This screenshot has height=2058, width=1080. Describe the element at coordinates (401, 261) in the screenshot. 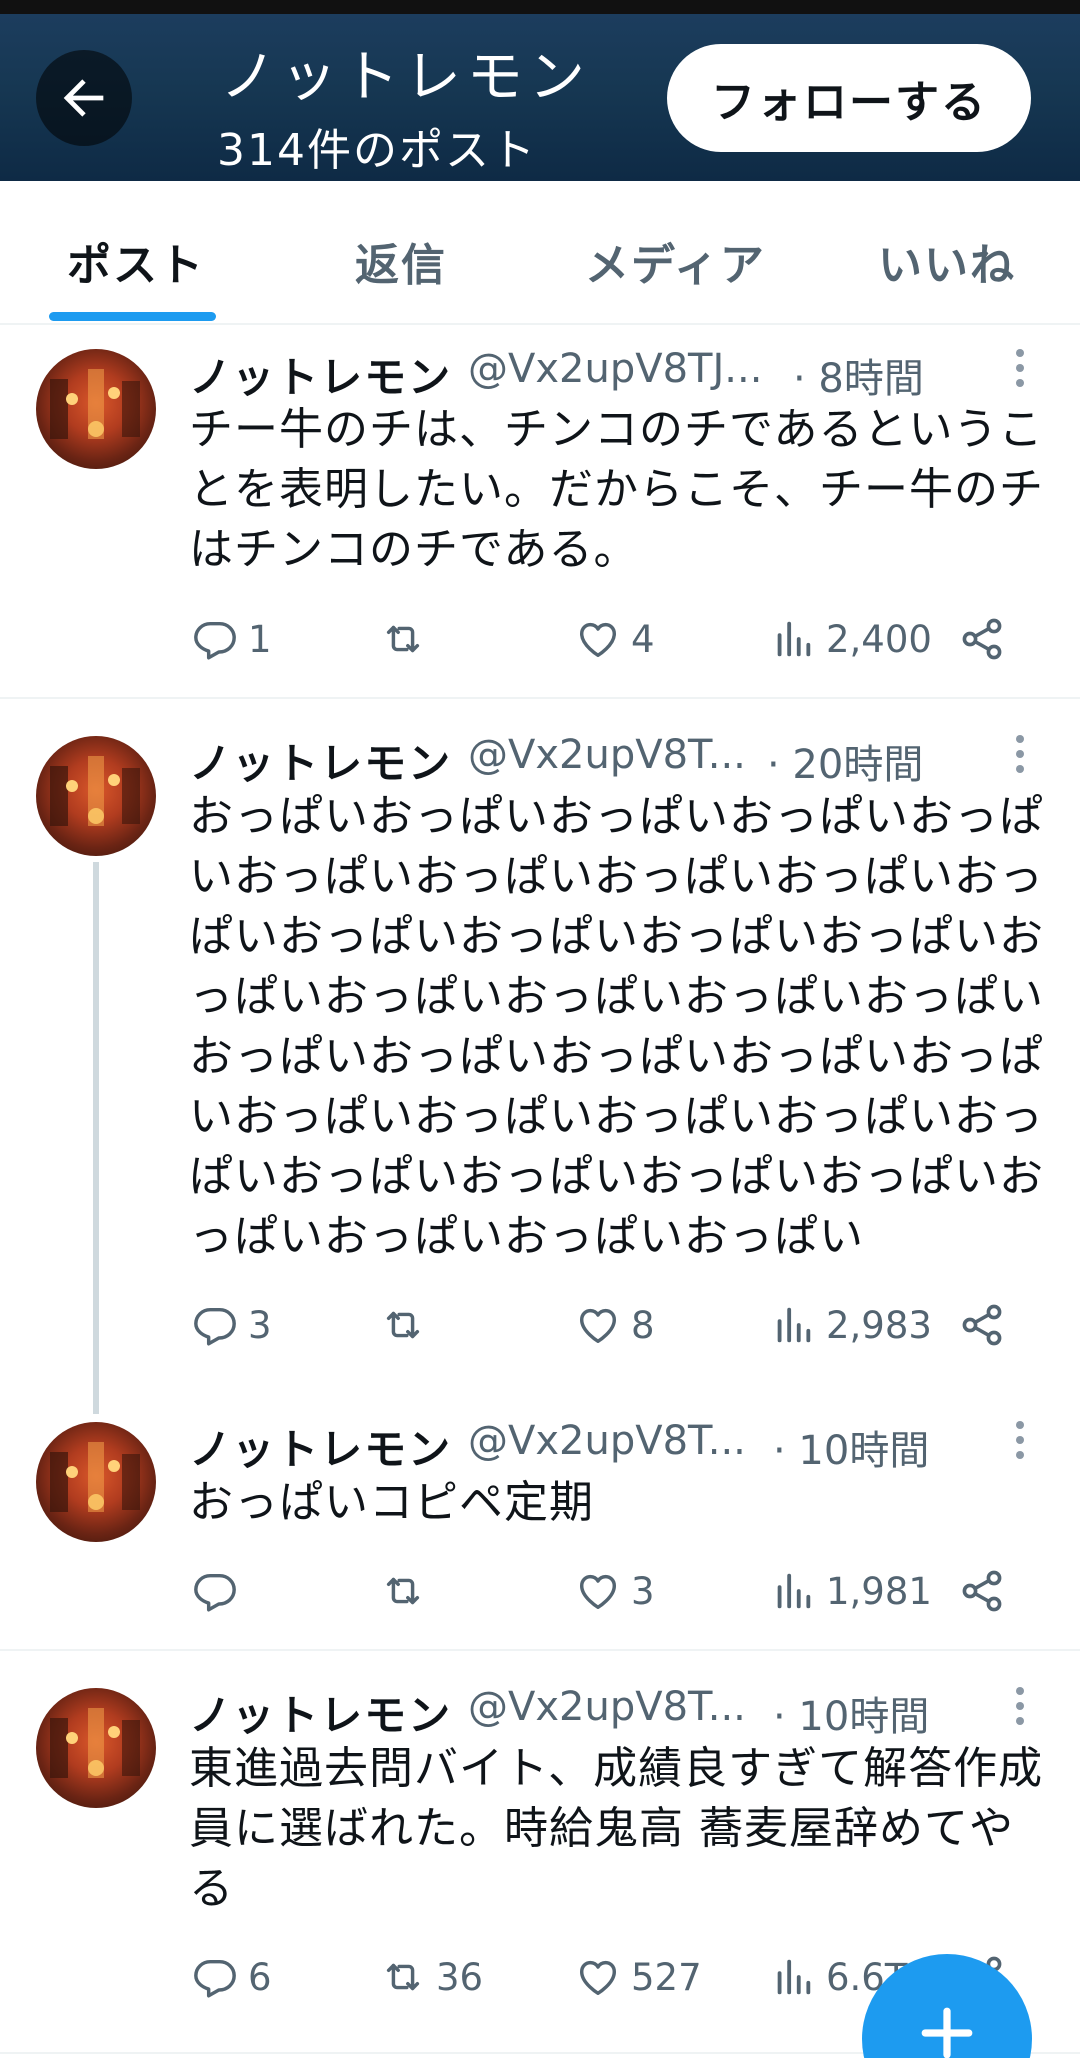

I see `tab-replies: 返信` at that location.